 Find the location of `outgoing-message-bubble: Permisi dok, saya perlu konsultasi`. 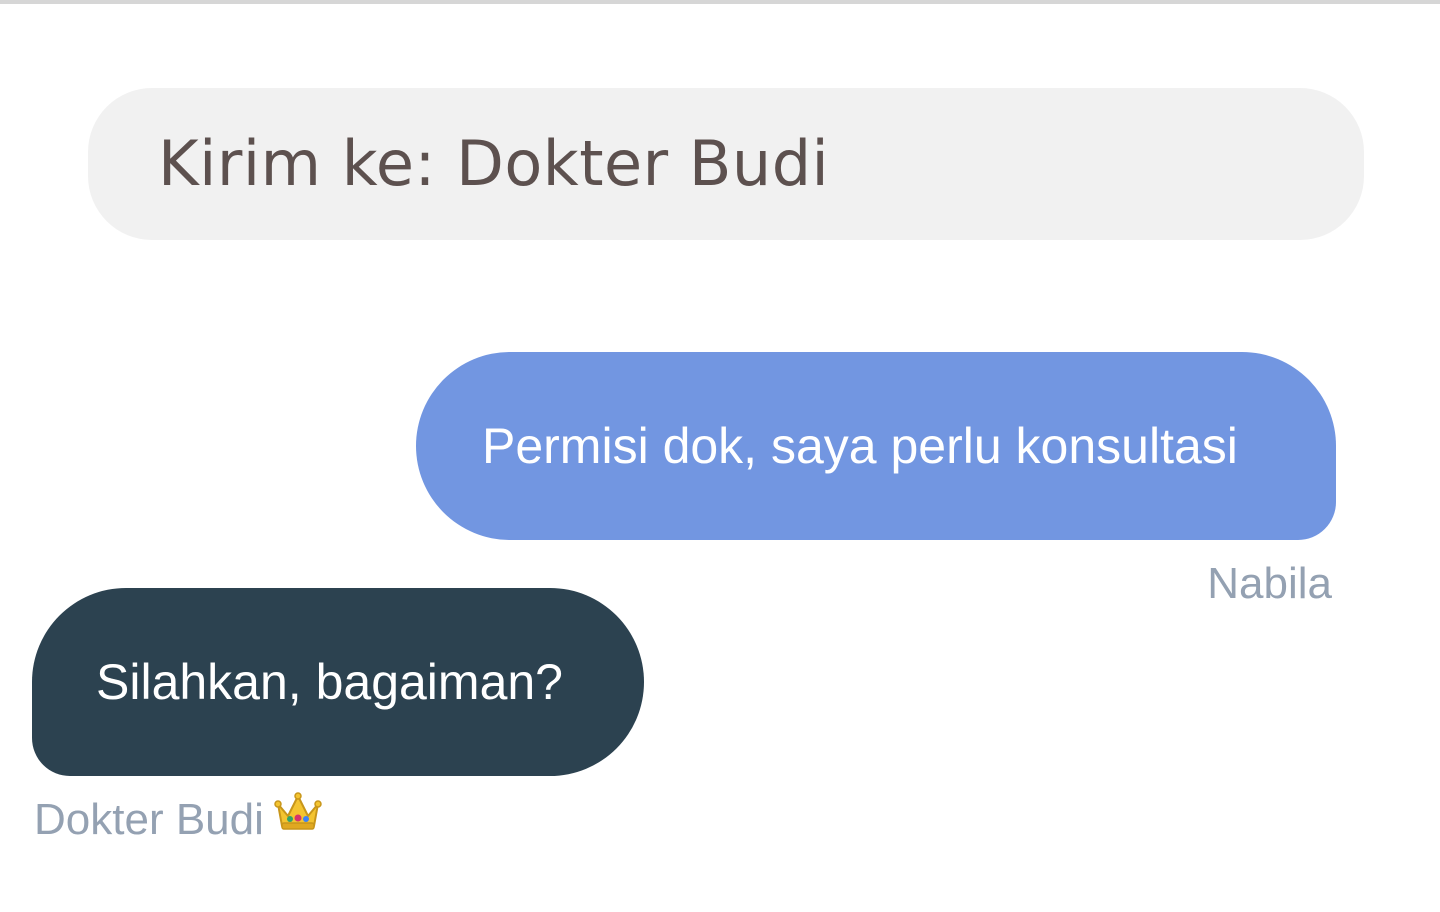

outgoing-message-bubble: Permisi dok, saya perlu konsultasi is located at coordinates (876, 446).